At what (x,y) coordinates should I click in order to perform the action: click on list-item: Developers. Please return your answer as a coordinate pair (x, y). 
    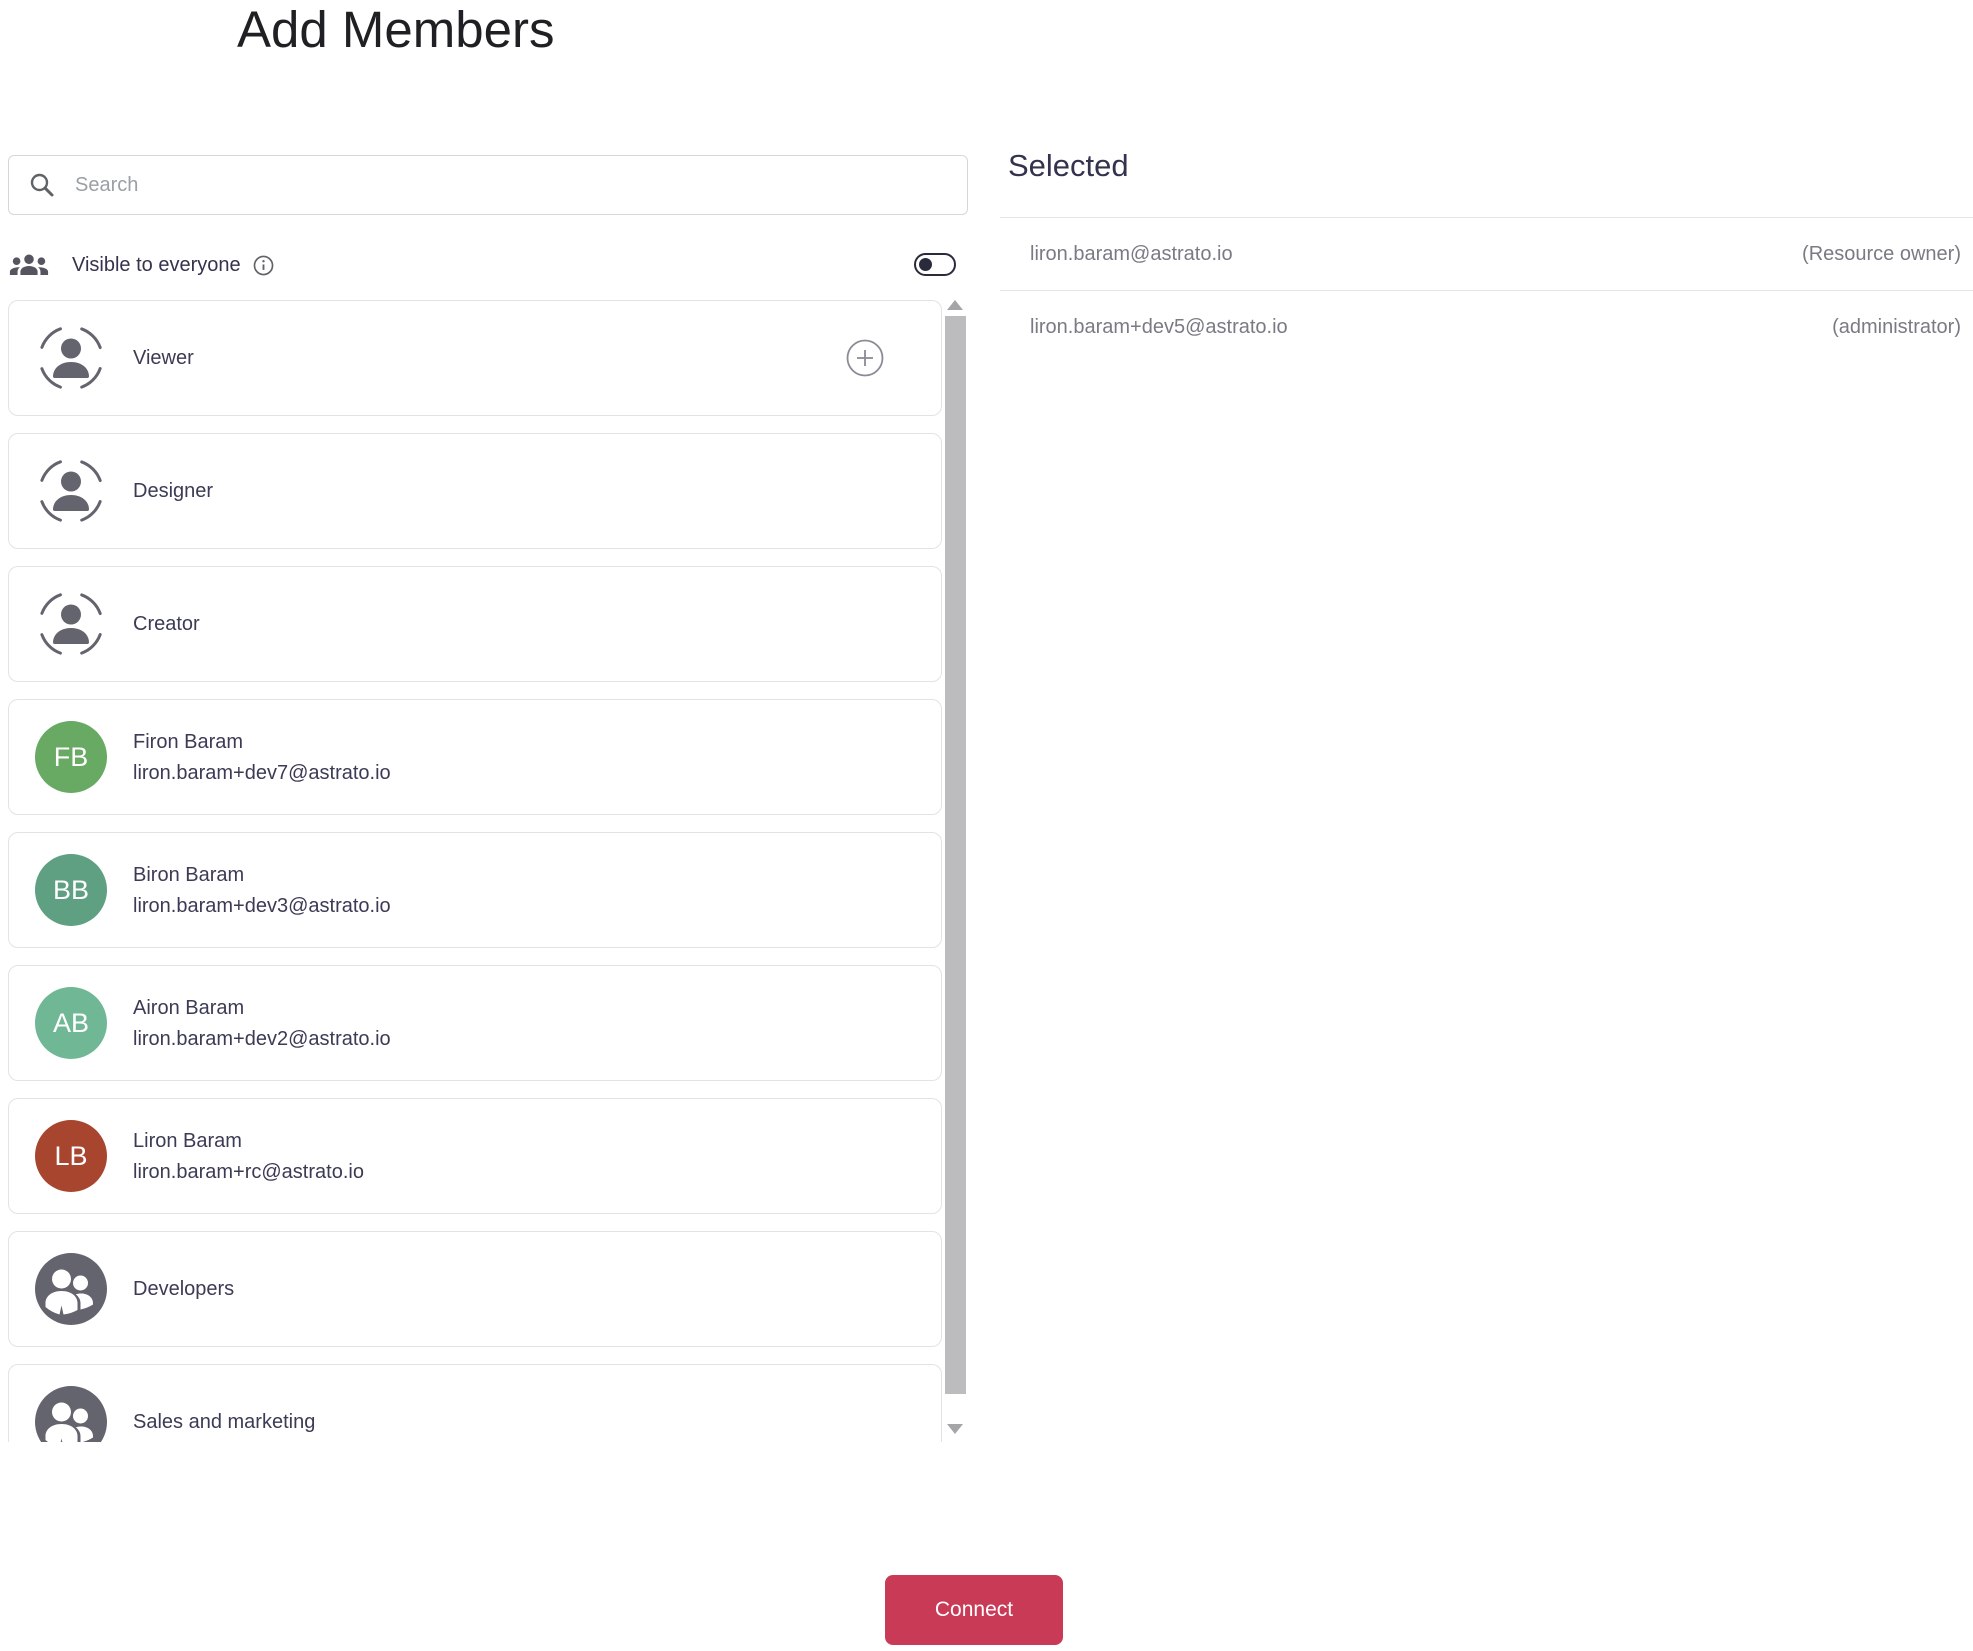
    Looking at the image, I should click on (475, 1289).